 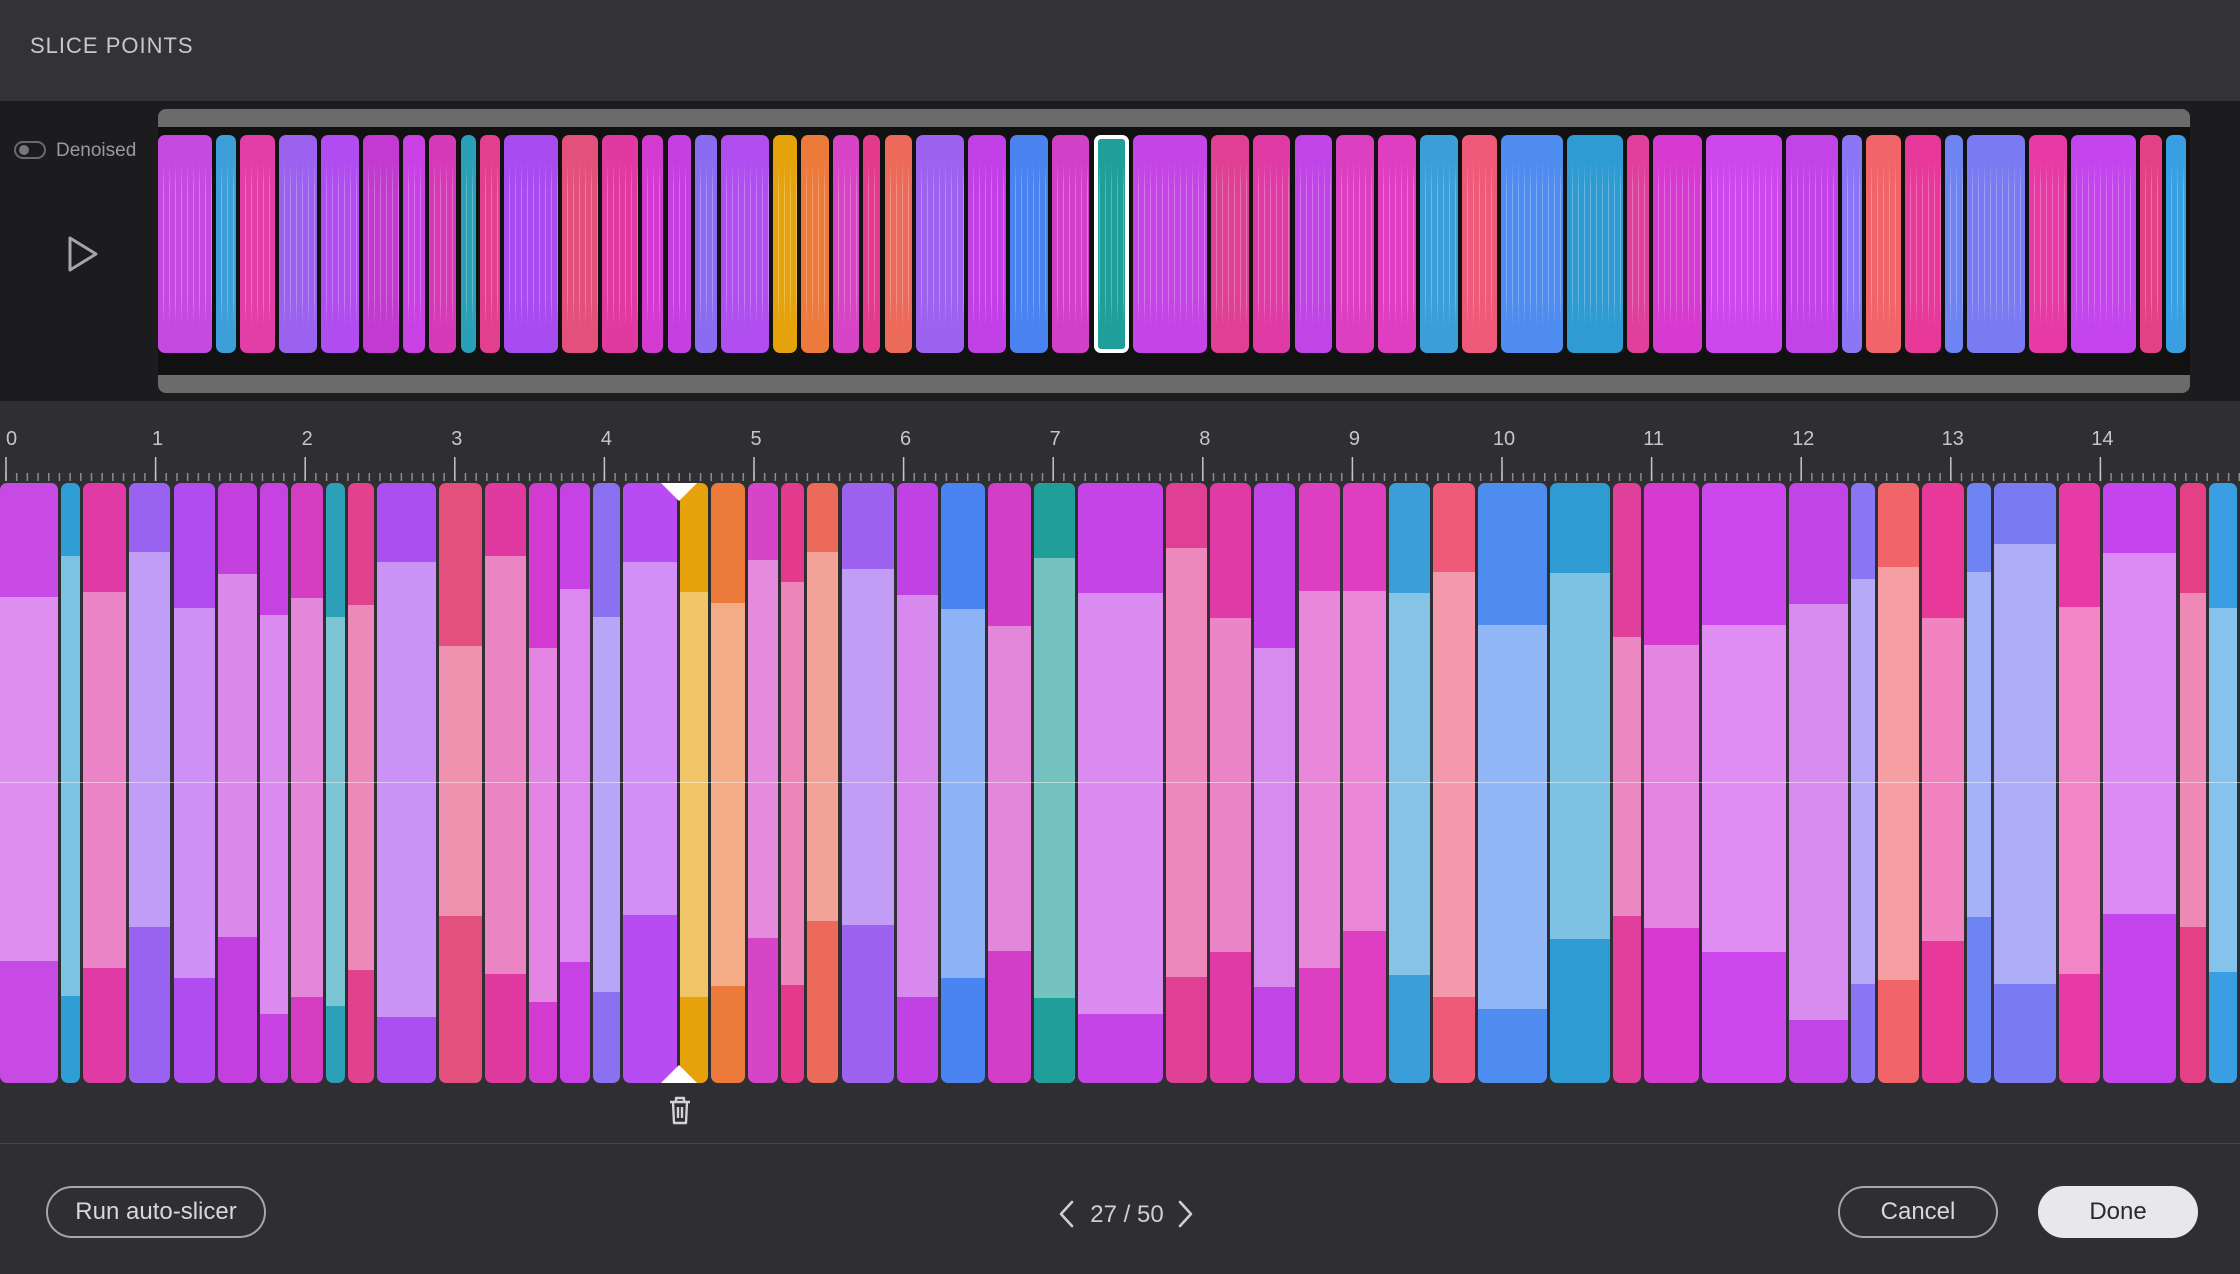 What do you see at coordinates (679, 1074) in the screenshot?
I see `slice-marker-bottom` at bounding box center [679, 1074].